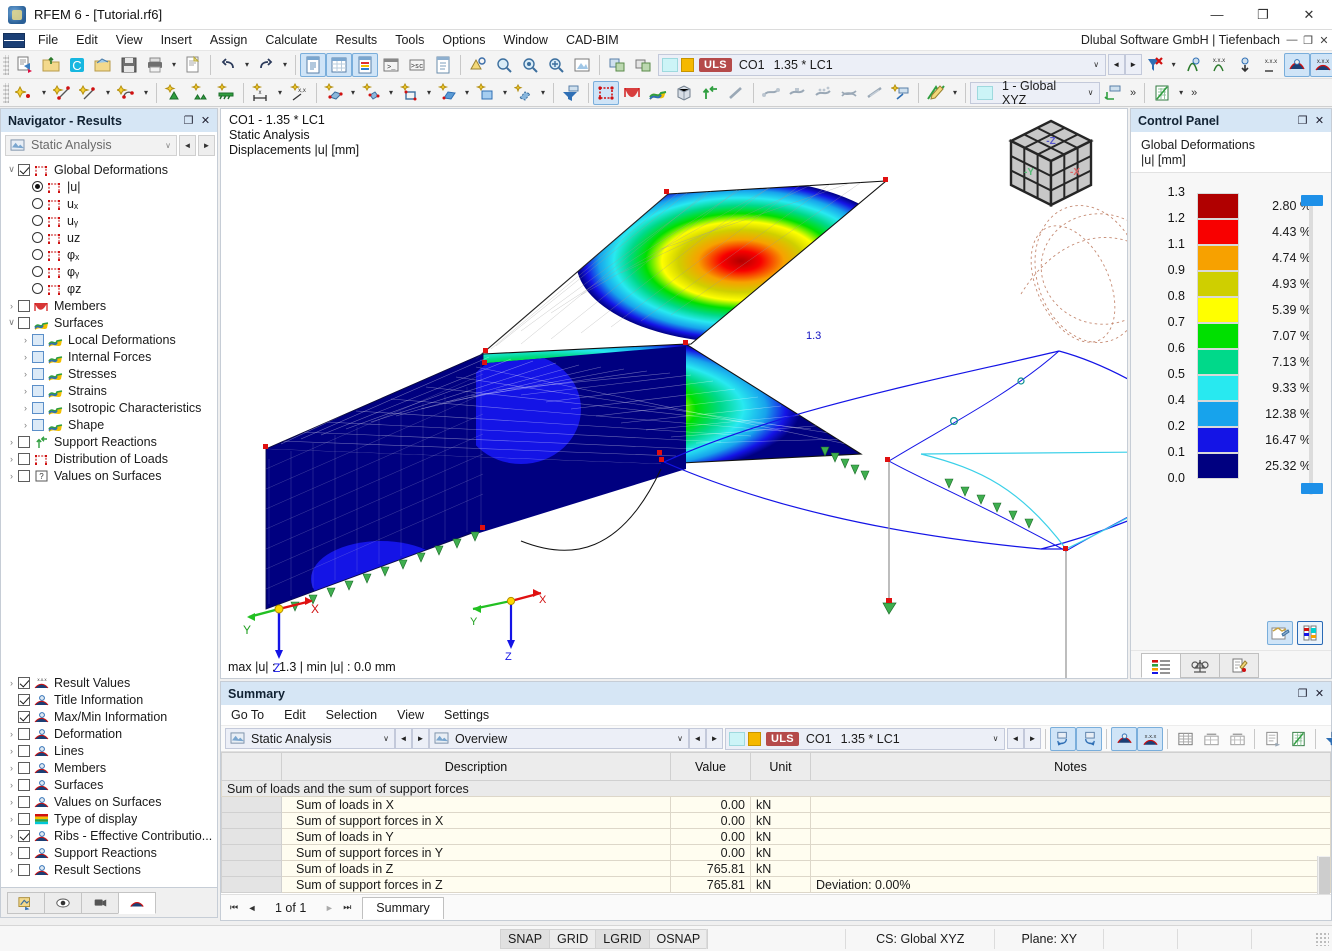  What do you see at coordinates (776, 836) in the screenshot?
I see `table-row: Sum of loads in Y 0.00 kN` at bounding box center [776, 836].